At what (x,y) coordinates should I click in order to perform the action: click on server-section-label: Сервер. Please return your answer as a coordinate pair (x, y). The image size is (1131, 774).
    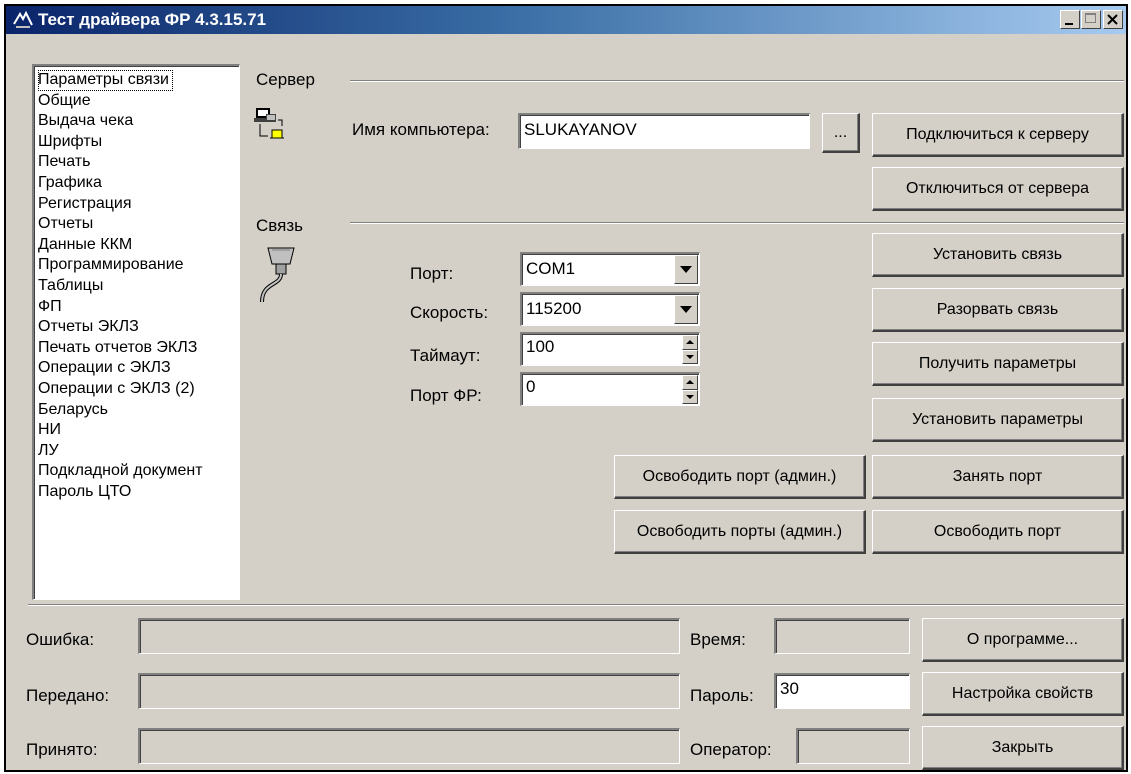
    Looking at the image, I should click on (285, 79).